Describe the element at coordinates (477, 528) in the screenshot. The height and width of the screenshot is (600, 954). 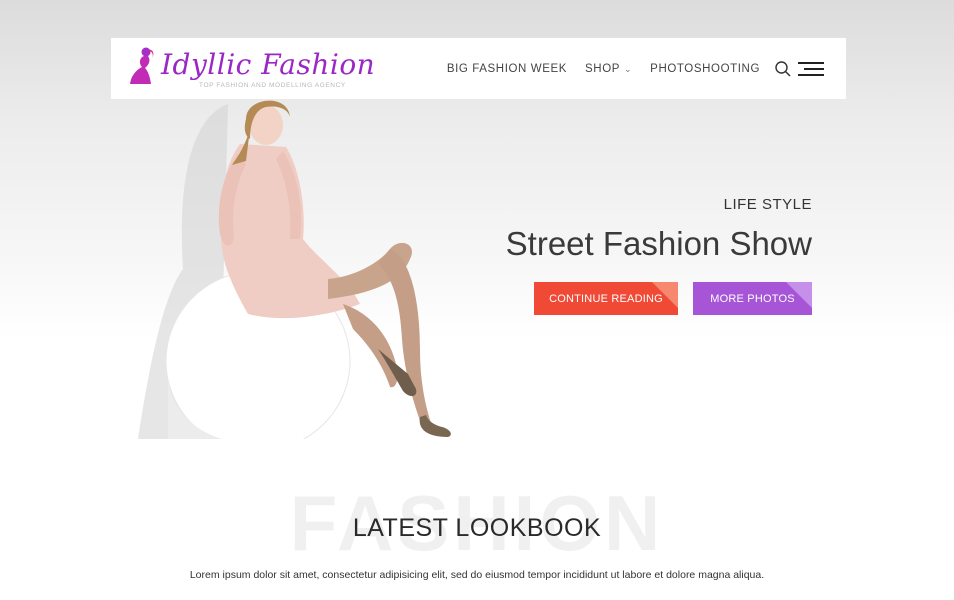
I see `section-title: LATEST LOOKBOOK` at that location.